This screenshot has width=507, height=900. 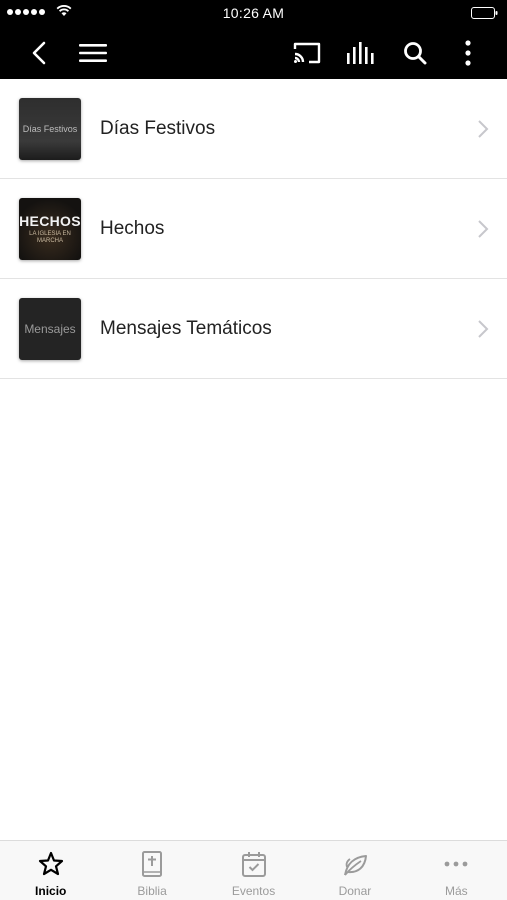 I want to click on tab-bar: Inicio Biblia Eventos Donar Más, so click(x=253, y=870).